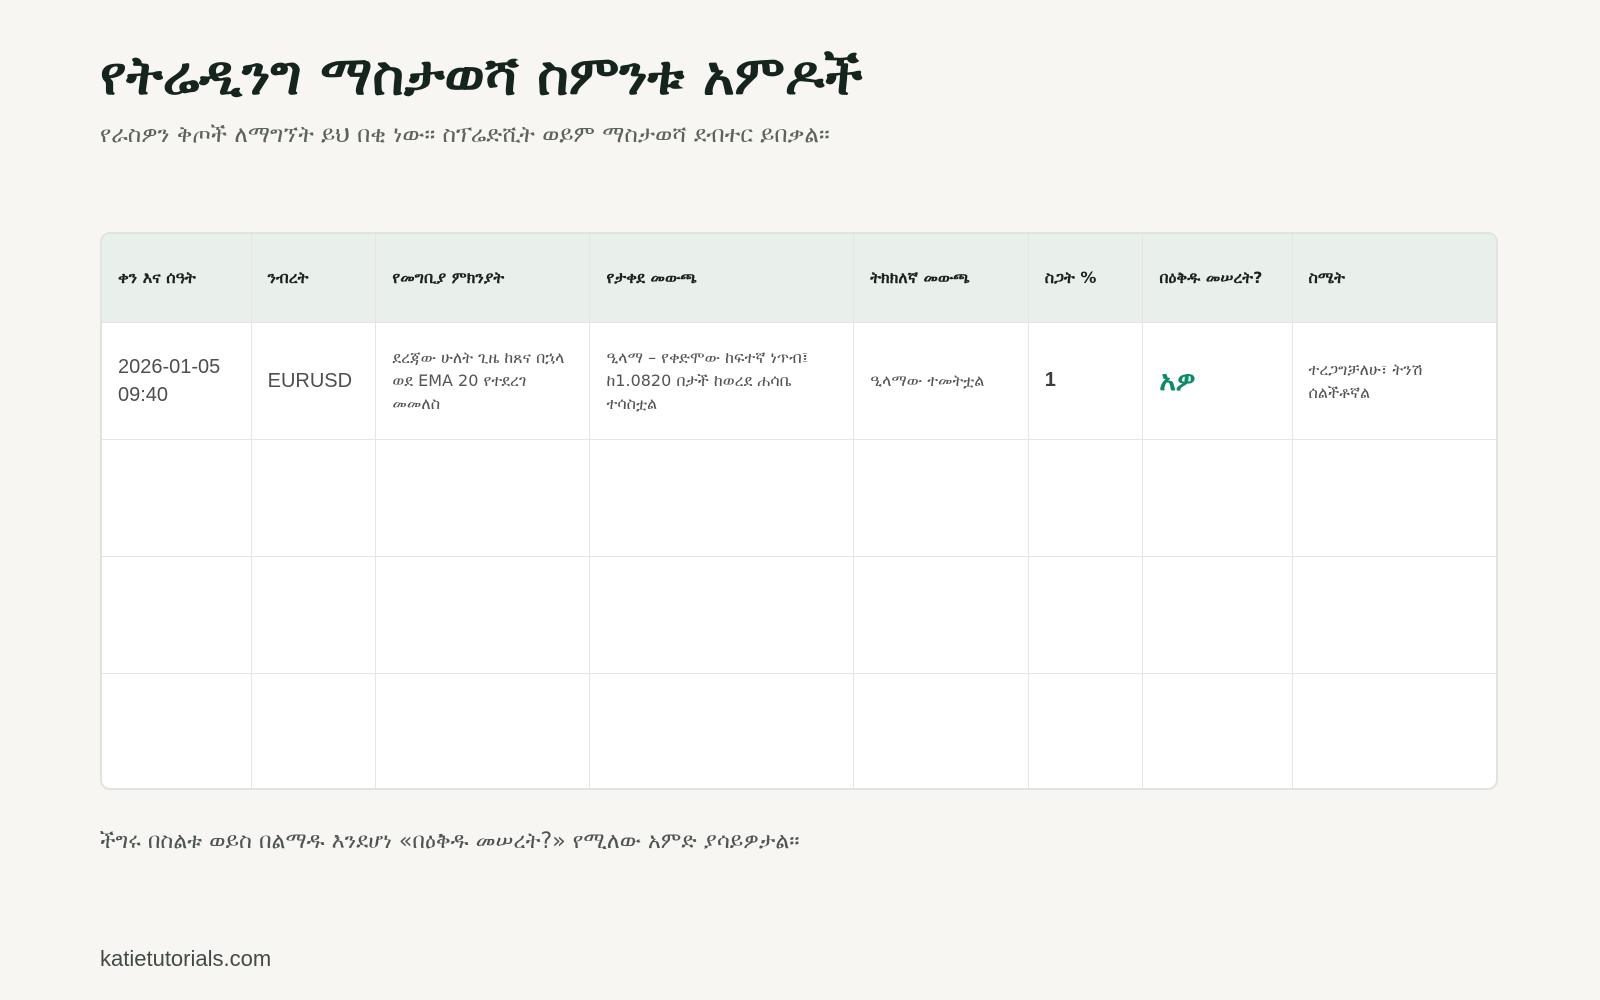 This screenshot has height=1000, width=1600. Describe the element at coordinates (483, 278) in the screenshot. I see `column-header-entry-reason: የመግቢያ ምክንያት` at that location.